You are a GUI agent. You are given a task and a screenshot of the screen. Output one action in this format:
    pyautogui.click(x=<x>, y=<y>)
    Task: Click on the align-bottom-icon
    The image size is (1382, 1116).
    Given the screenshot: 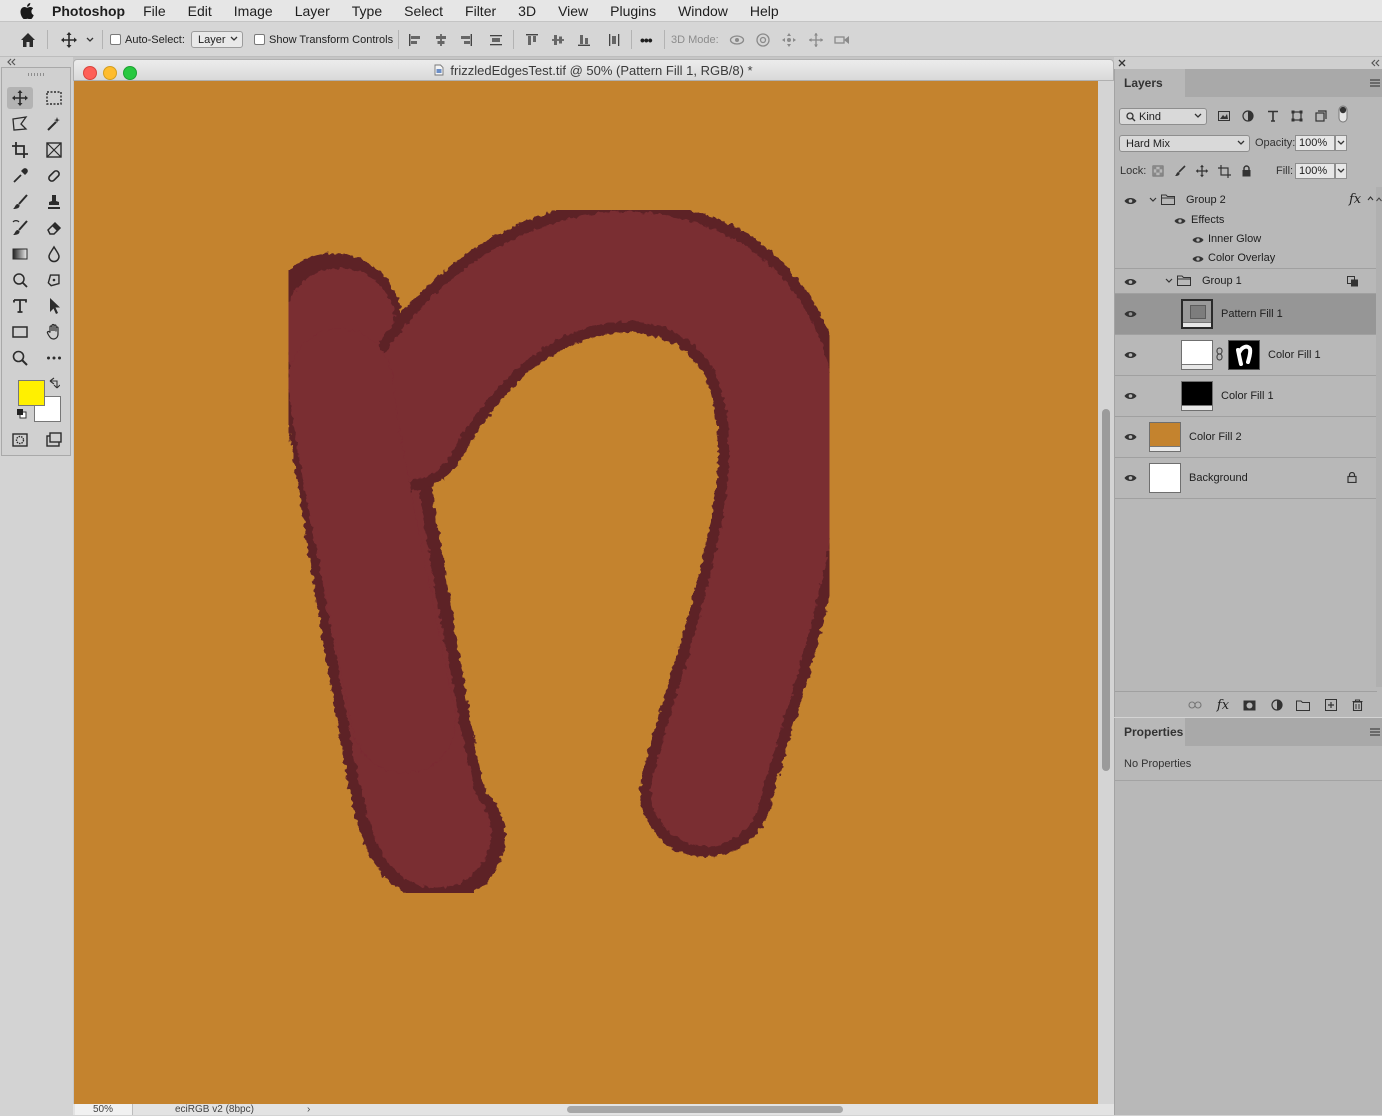 What is the action you would take?
    pyautogui.click(x=584, y=39)
    